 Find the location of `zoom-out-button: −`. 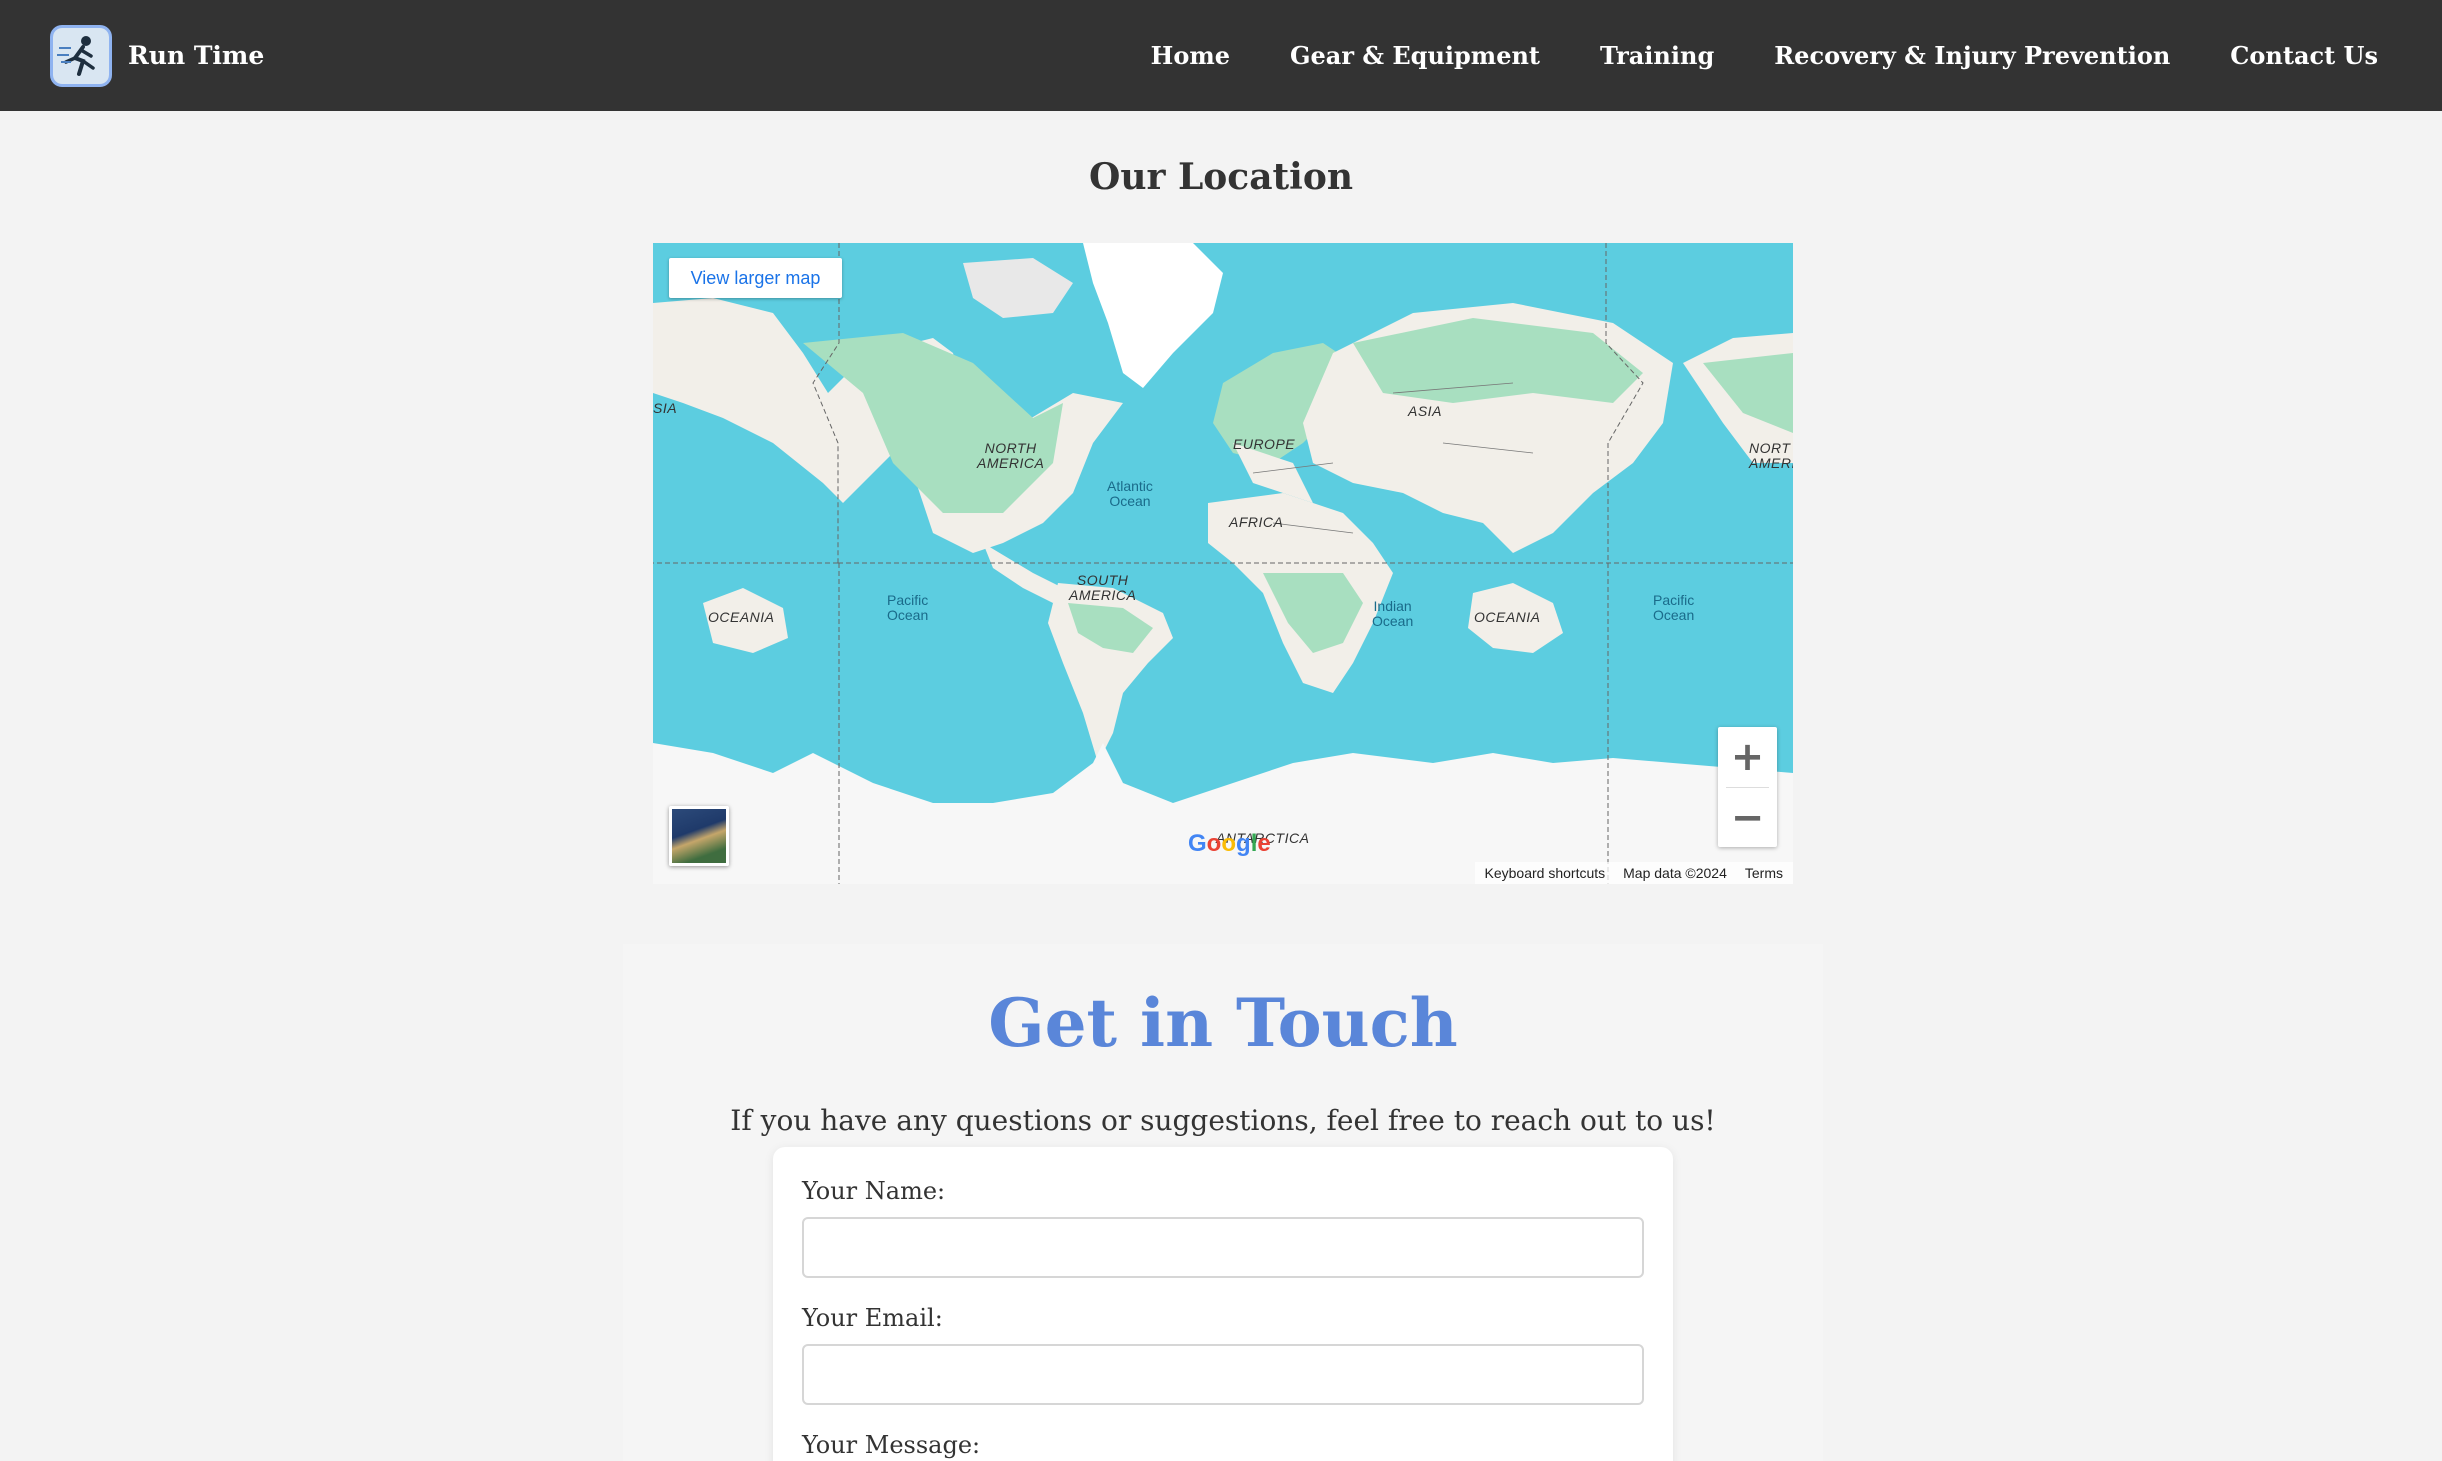

zoom-out-button: − is located at coordinates (1747, 818).